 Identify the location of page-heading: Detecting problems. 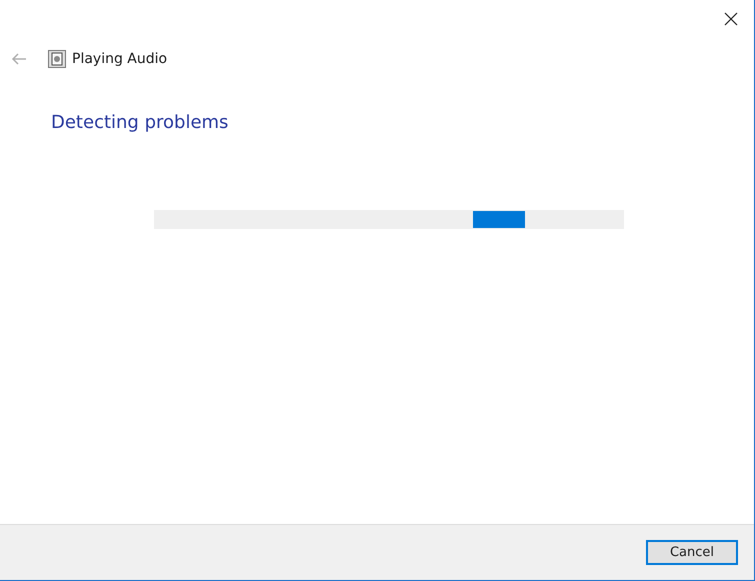
(140, 122).